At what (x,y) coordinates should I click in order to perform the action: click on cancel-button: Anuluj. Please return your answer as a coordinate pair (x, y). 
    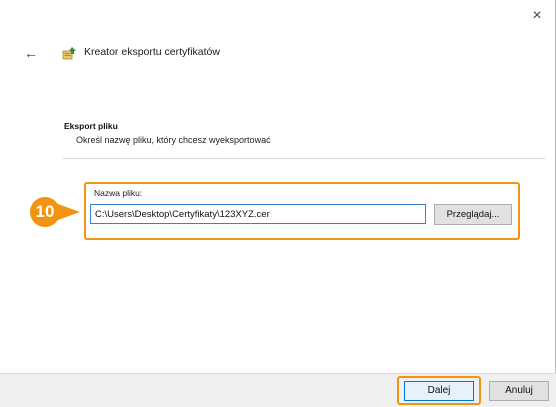
    Looking at the image, I should click on (519, 391).